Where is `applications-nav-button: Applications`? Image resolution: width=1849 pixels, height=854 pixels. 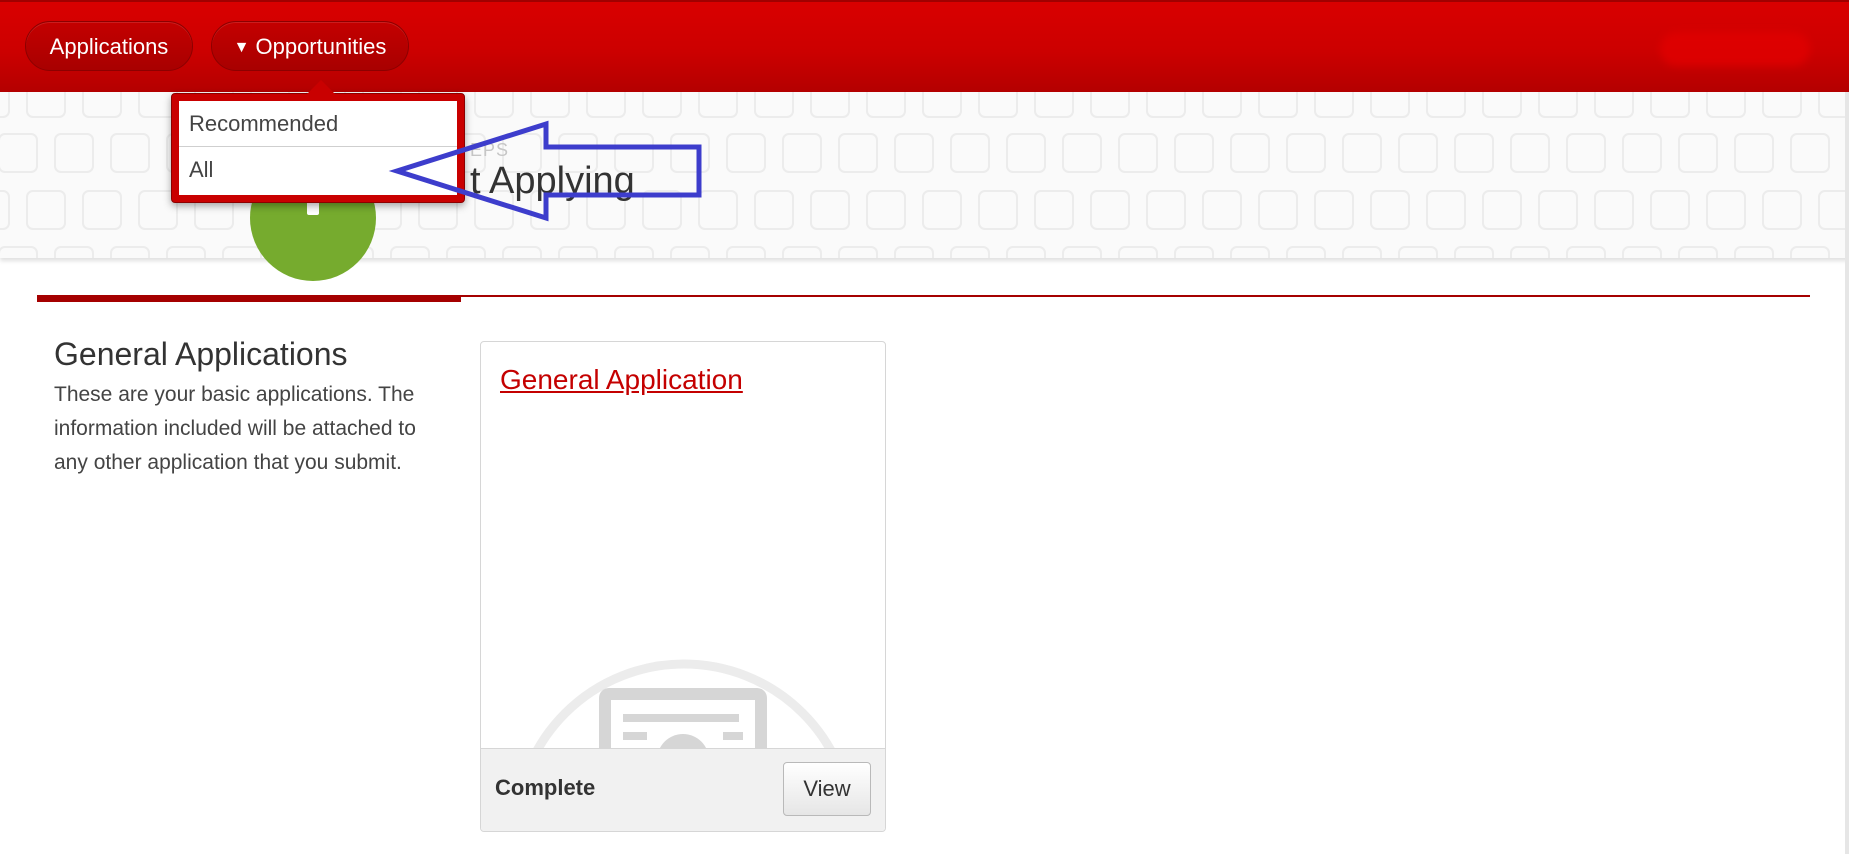
applications-nav-button: Applications is located at coordinates (109, 46).